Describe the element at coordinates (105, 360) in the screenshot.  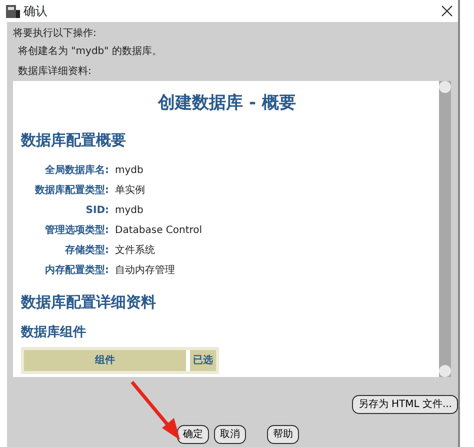
I see `column-header: 组件` at that location.